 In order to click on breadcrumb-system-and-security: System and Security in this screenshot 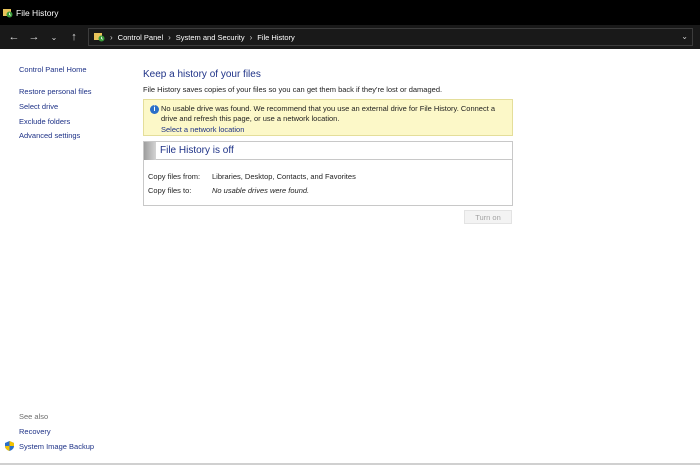, I will do `click(210, 37)`.